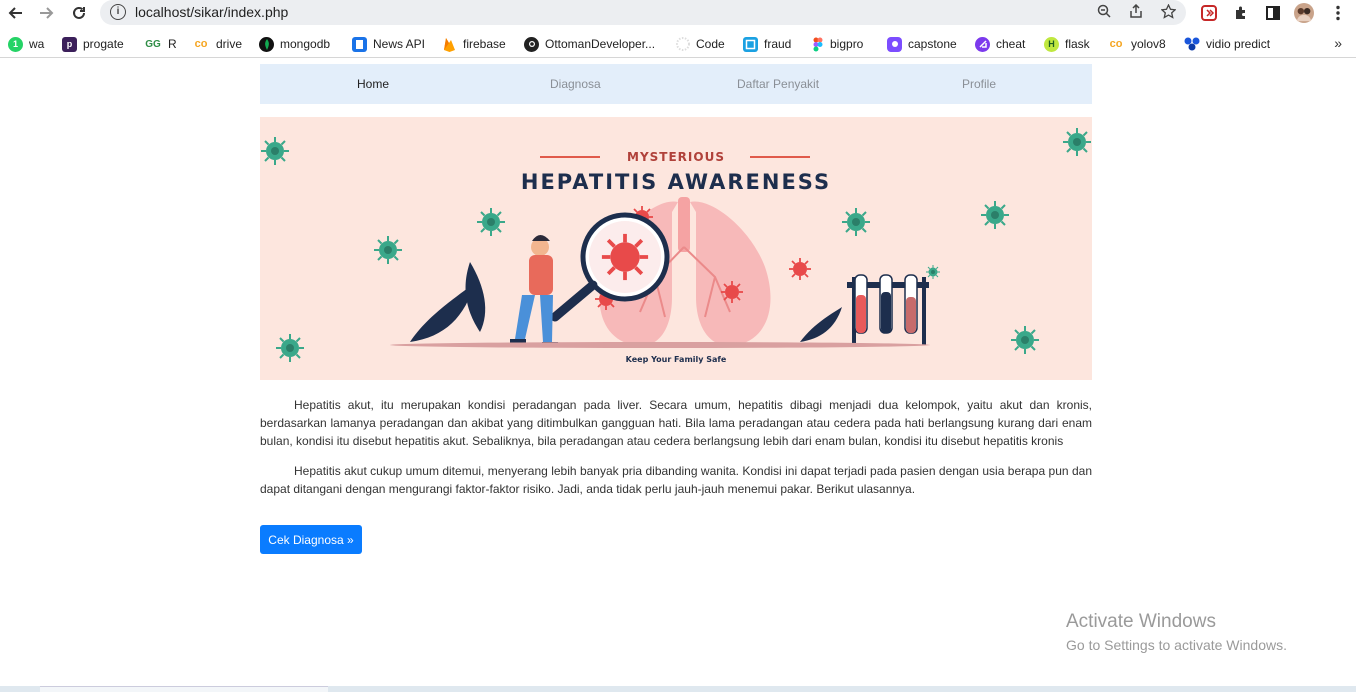 This screenshot has height=692, width=1356. What do you see at coordinates (211, 12) in the screenshot?
I see `url-text: localhost/sikar/index.php` at bounding box center [211, 12].